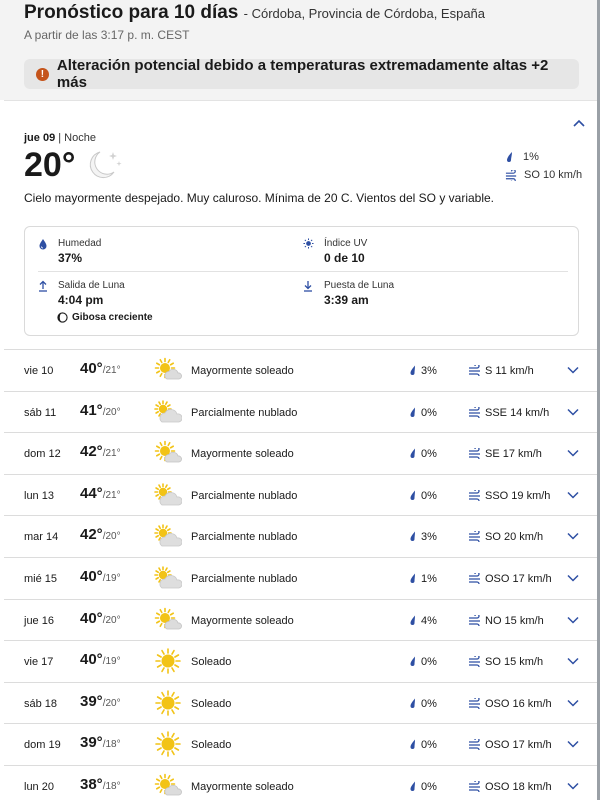 The image size is (600, 807). What do you see at coordinates (39, 620) in the screenshot?
I see `row-day: jue 16` at bounding box center [39, 620].